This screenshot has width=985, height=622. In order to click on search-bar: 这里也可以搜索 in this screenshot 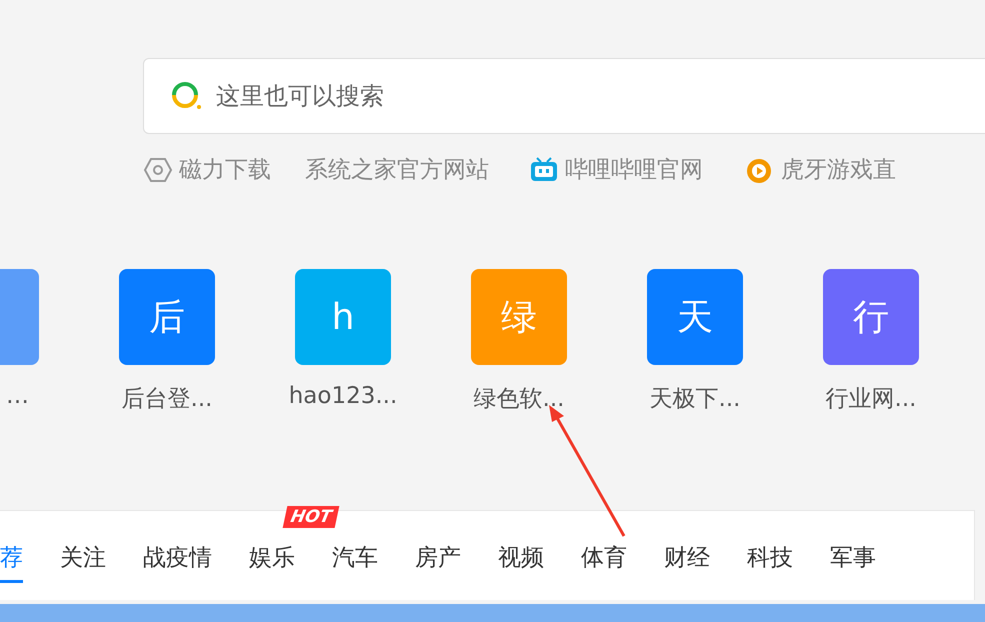, I will do `click(564, 96)`.